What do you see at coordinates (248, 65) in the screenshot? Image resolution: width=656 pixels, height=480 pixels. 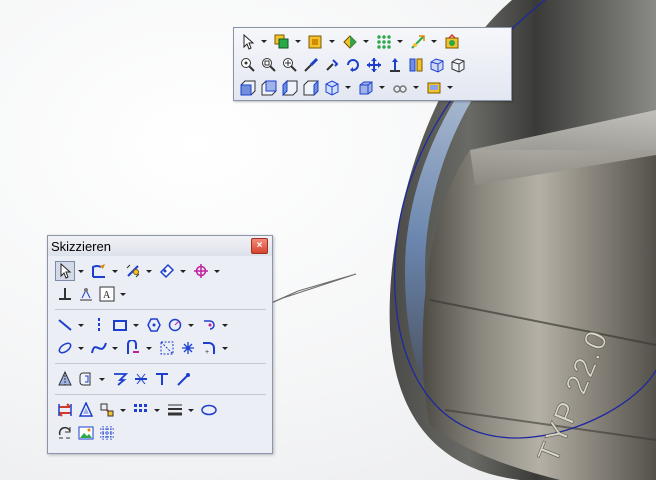 I see `zoom-to-fit-icon` at bounding box center [248, 65].